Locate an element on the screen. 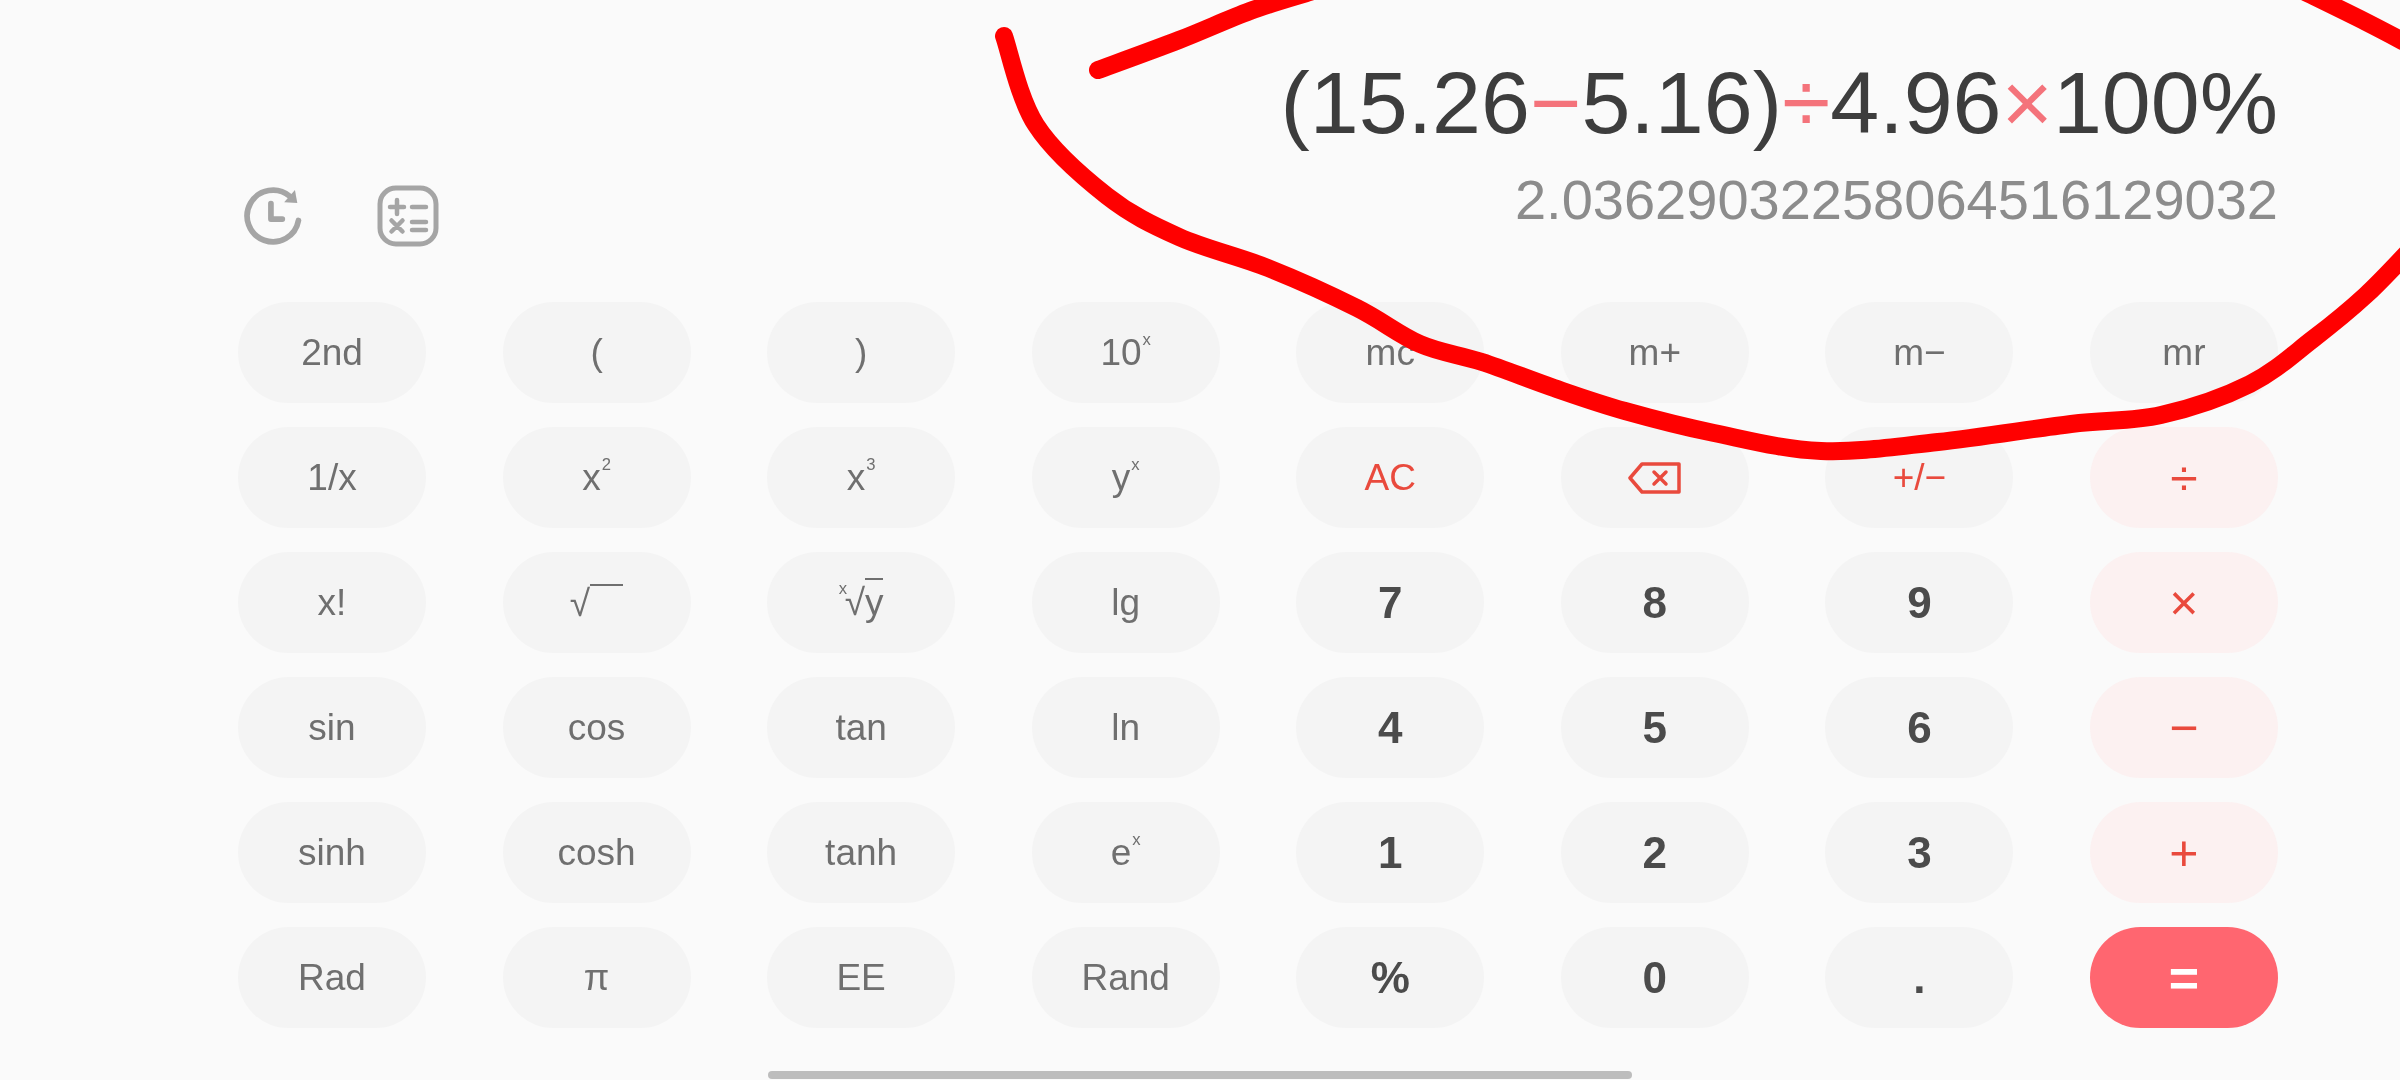  function-key: 1/x is located at coordinates (332, 477).